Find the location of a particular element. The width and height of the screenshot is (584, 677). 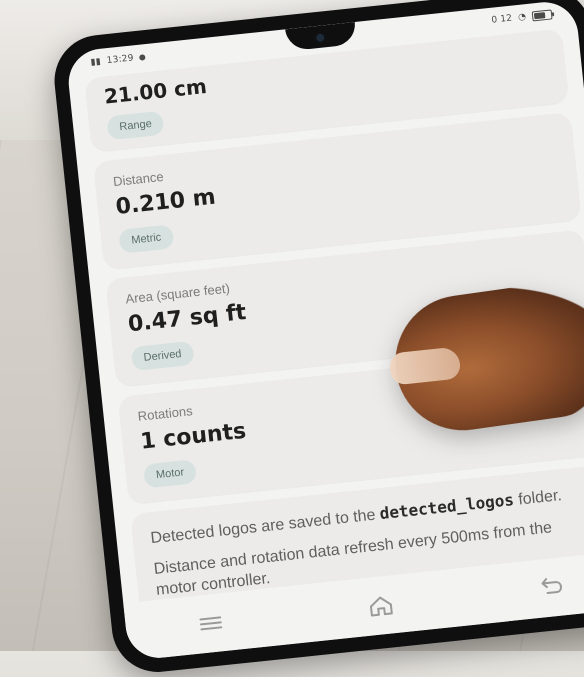

range-chip: Range is located at coordinates (135, 125).